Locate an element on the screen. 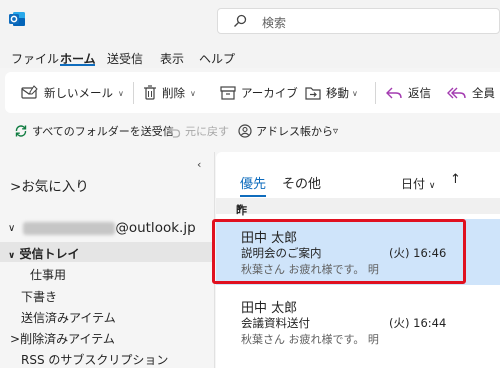  message-date: (火) 16:44 is located at coordinates (418, 323).